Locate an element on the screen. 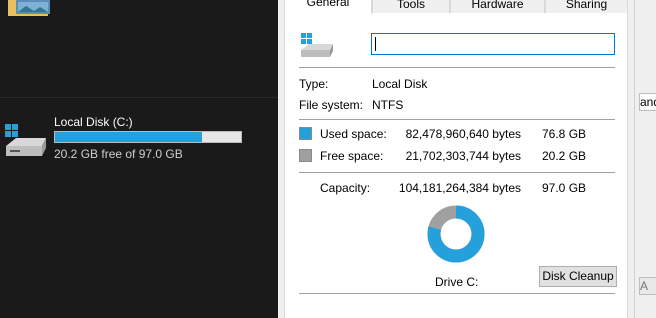  used-space-label: Used space: is located at coordinates (353, 134).